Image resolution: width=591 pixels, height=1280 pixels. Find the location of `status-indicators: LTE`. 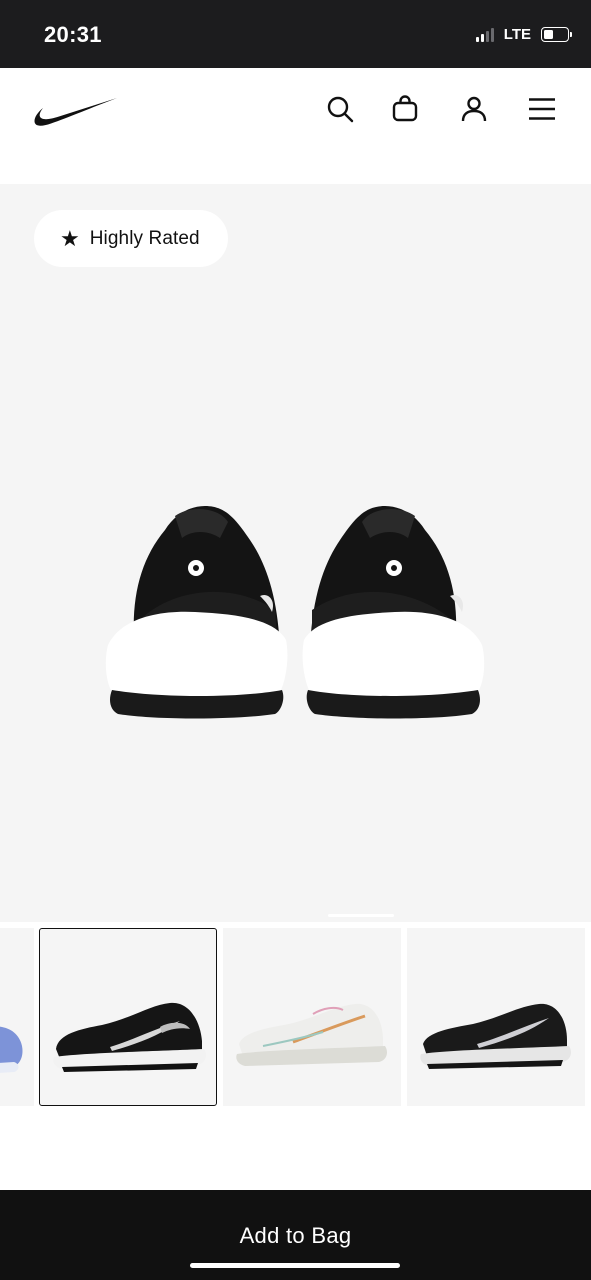

status-indicators: LTE is located at coordinates (523, 34).